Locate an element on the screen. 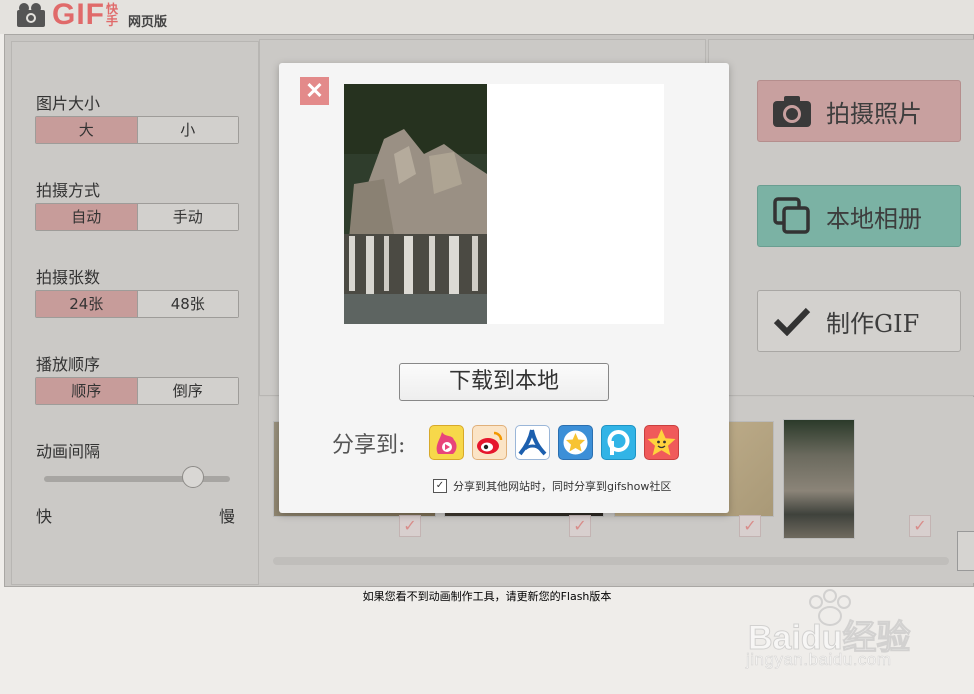  size-label: 图片大小 is located at coordinates (68, 103).